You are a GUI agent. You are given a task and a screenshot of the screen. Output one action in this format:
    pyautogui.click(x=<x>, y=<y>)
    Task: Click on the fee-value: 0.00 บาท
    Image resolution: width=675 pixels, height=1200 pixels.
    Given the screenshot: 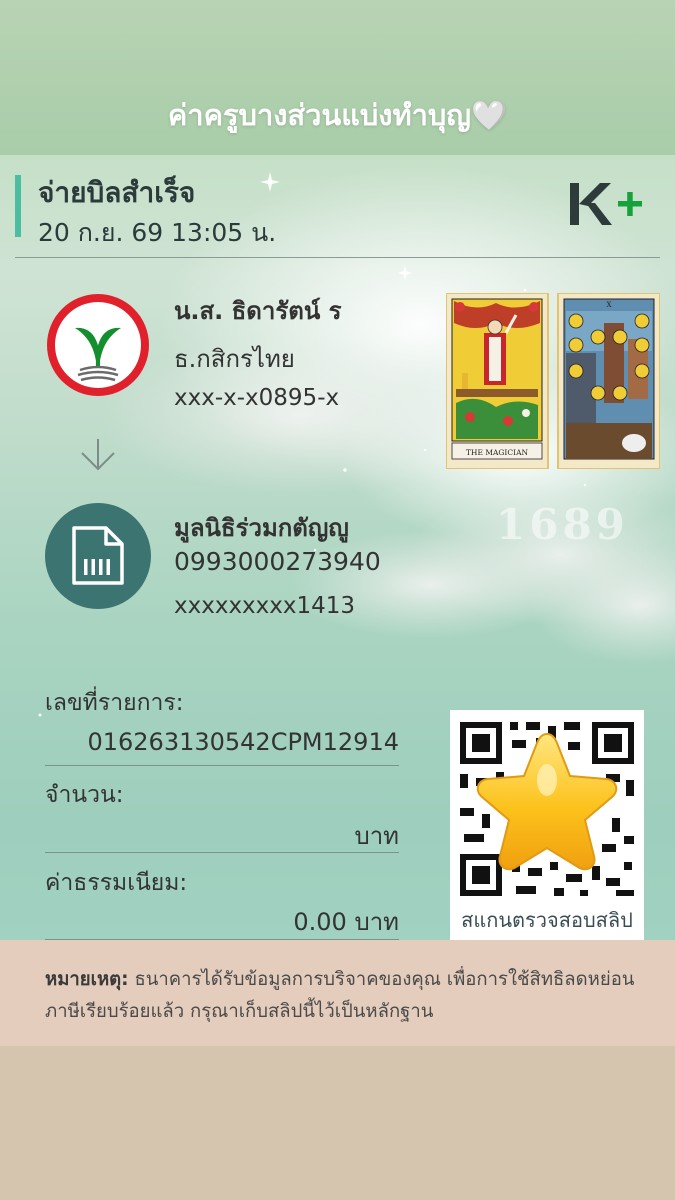 What is the action you would take?
    pyautogui.click(x=346, y=922)
    